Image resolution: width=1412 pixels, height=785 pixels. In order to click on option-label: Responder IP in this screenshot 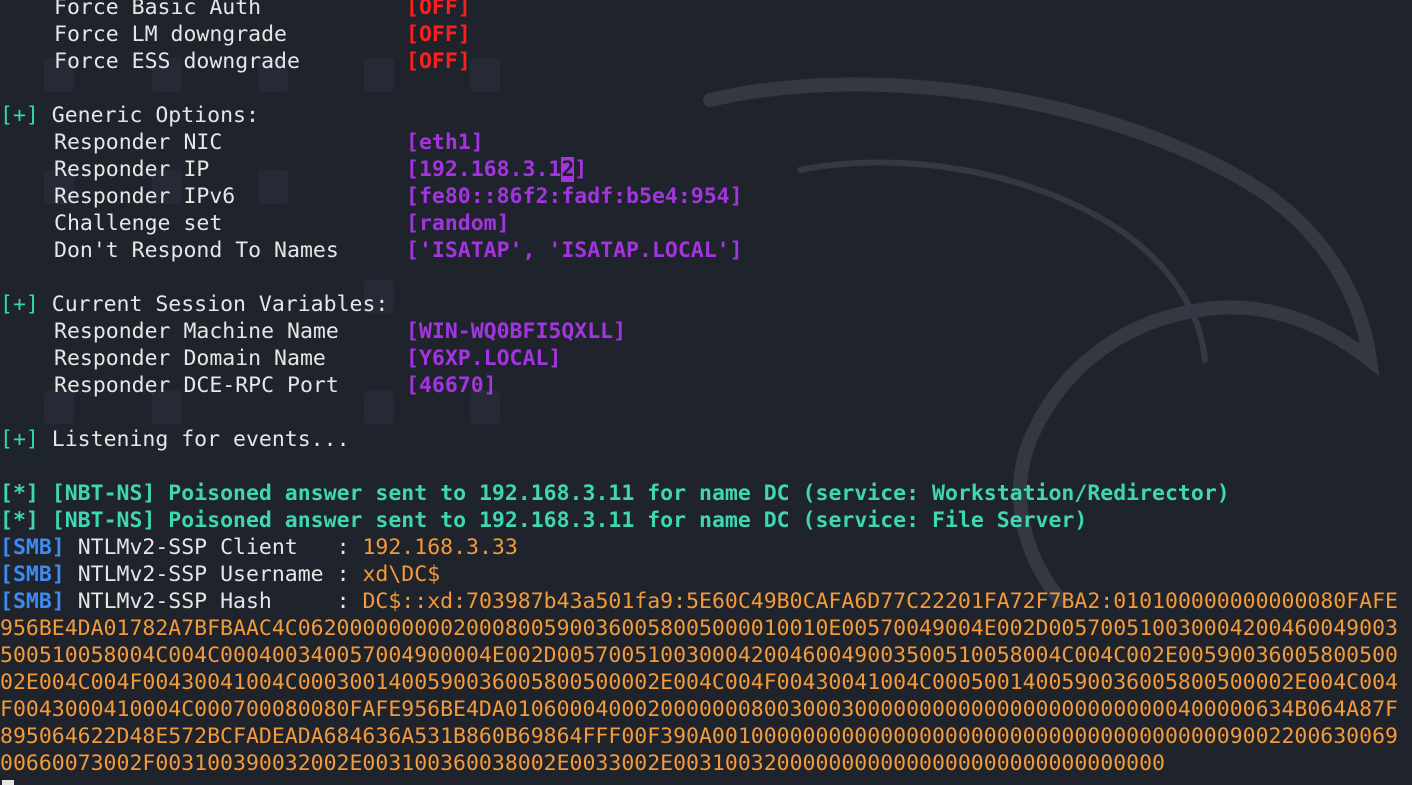, I will do `click(132, 169)`.